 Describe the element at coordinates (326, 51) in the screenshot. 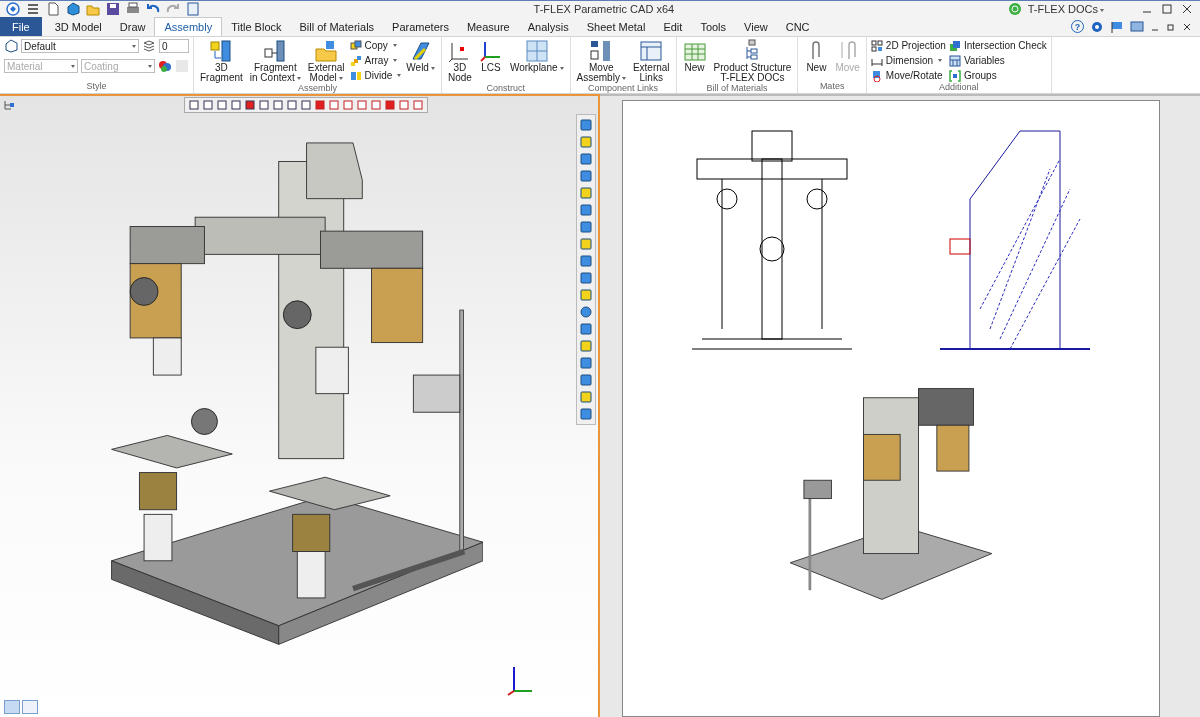

I see `folder-cube-icon` at that location.